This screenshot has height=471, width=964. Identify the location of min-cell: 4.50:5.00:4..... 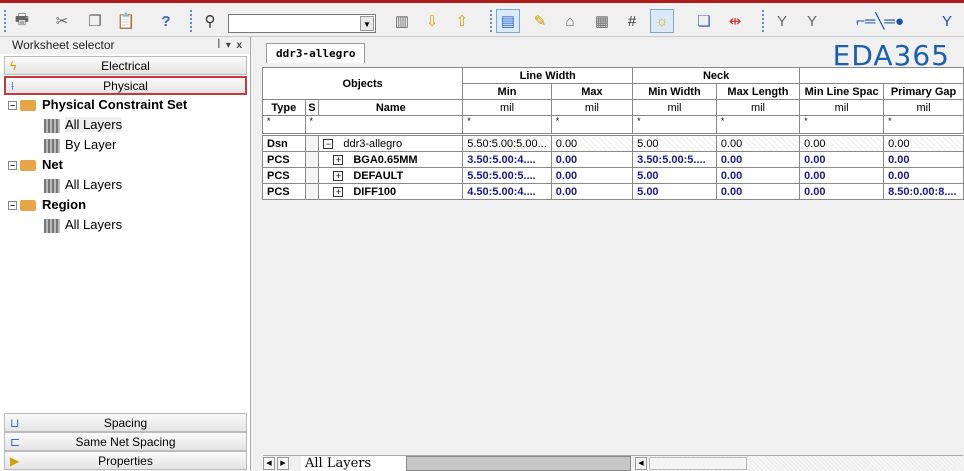
(507, 191).